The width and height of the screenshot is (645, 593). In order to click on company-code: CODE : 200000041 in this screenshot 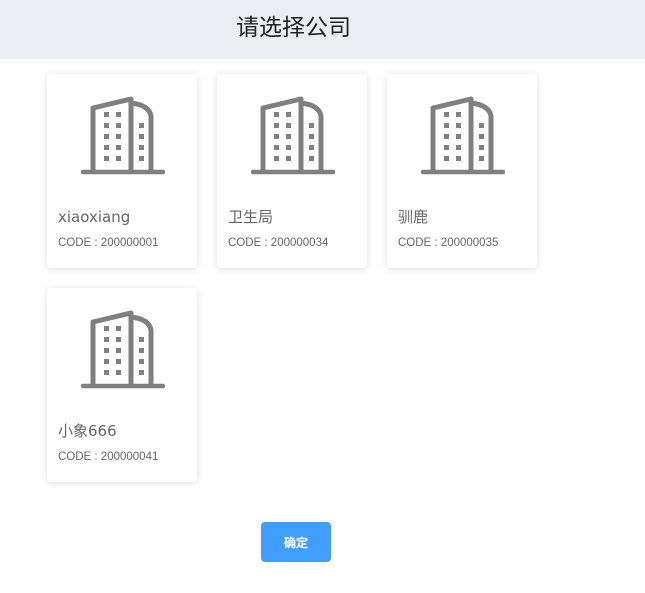, I will do `click(108, 457)`.